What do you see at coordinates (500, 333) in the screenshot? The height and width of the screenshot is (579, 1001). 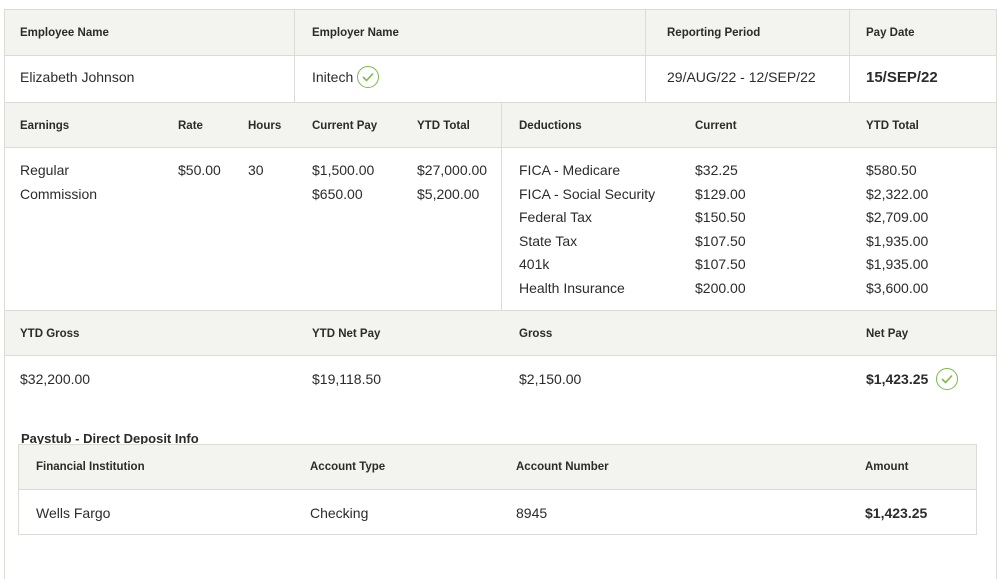 I see `totals-header` at bounding box center [500, 333].